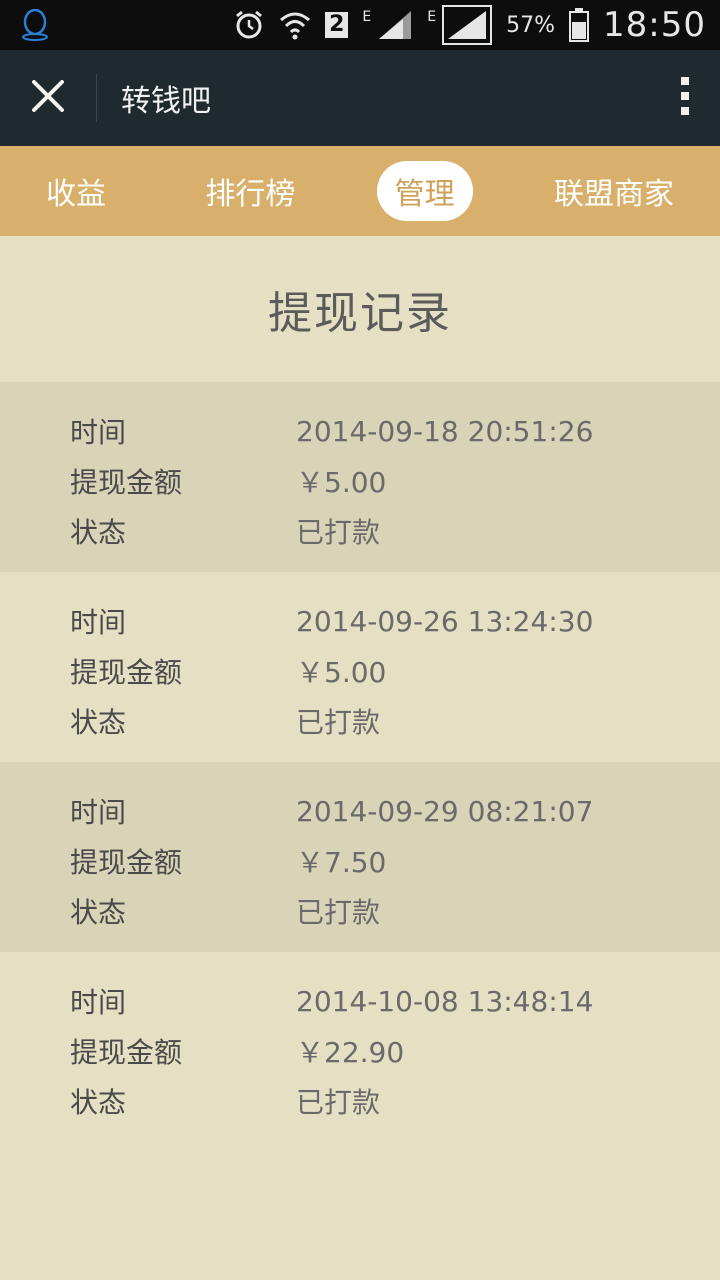  What do you see at coordinates (360, 313) in the screenshot?
I see `page-title: 提现记录` at bounding box center [360, 313].